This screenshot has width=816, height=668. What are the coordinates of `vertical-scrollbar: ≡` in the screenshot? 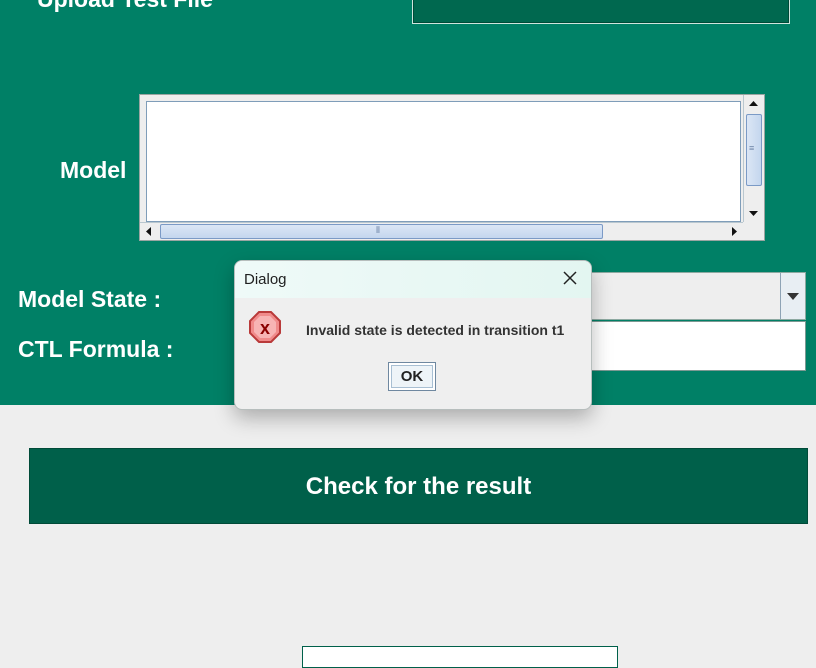 It's located at (753, 158).